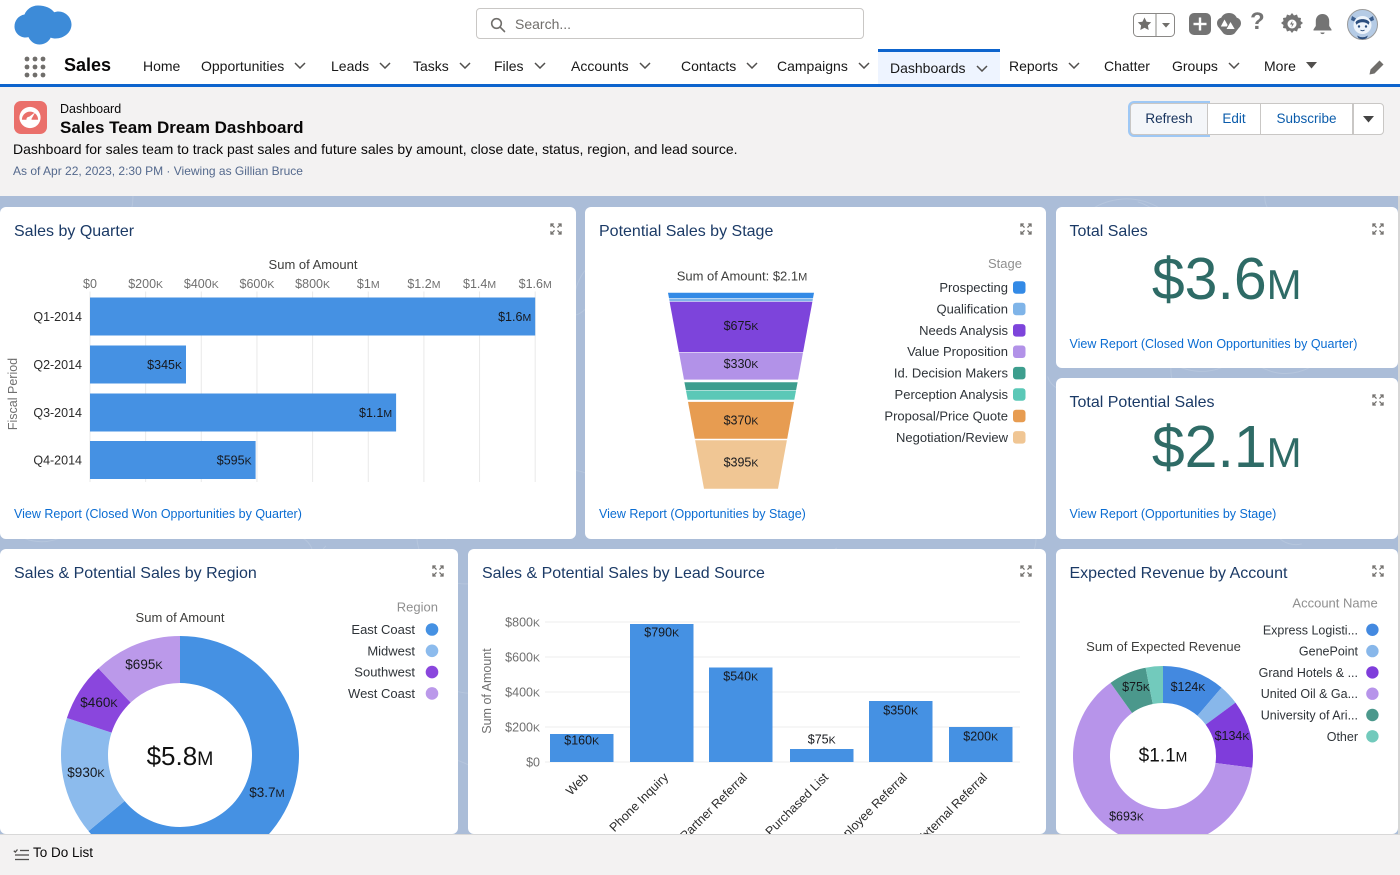  What do you see at coordinates (952, 436) in the screenshot?
I see `svg-text: Negotiation/Review` at bounding box center [952, 436].